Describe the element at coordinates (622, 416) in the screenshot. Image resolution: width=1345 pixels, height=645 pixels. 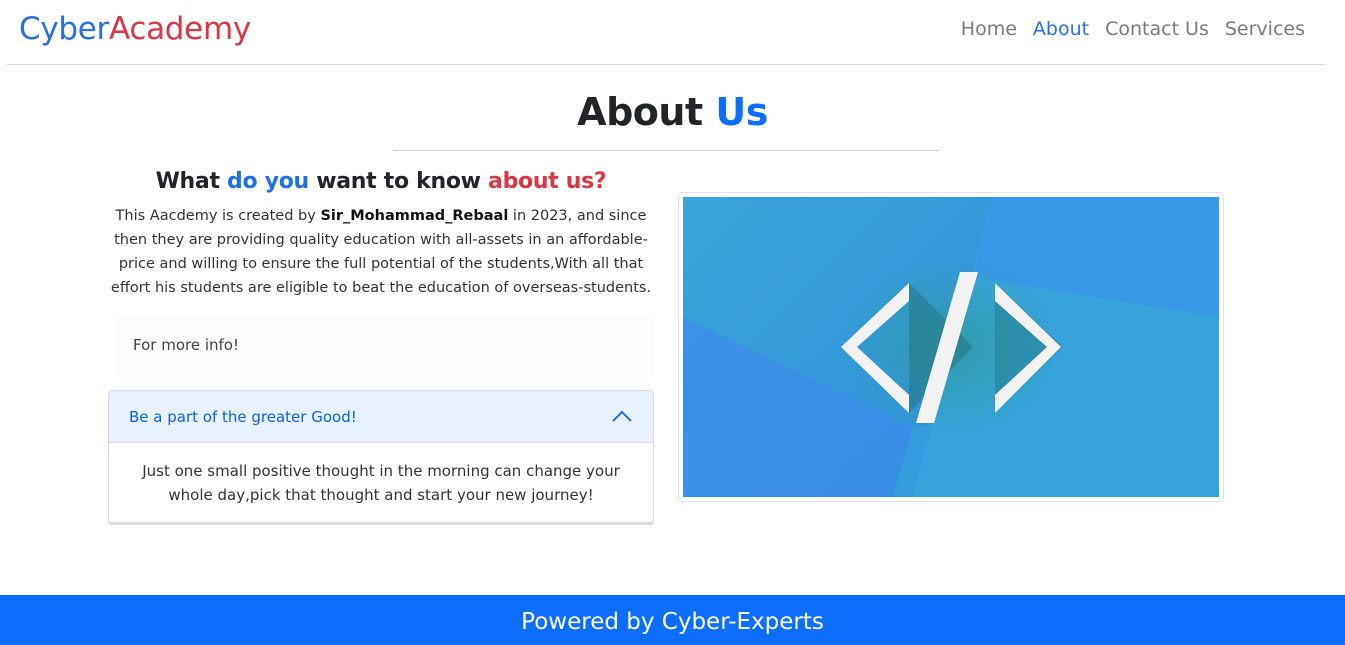
I see `chevron-up-icon` at that location.